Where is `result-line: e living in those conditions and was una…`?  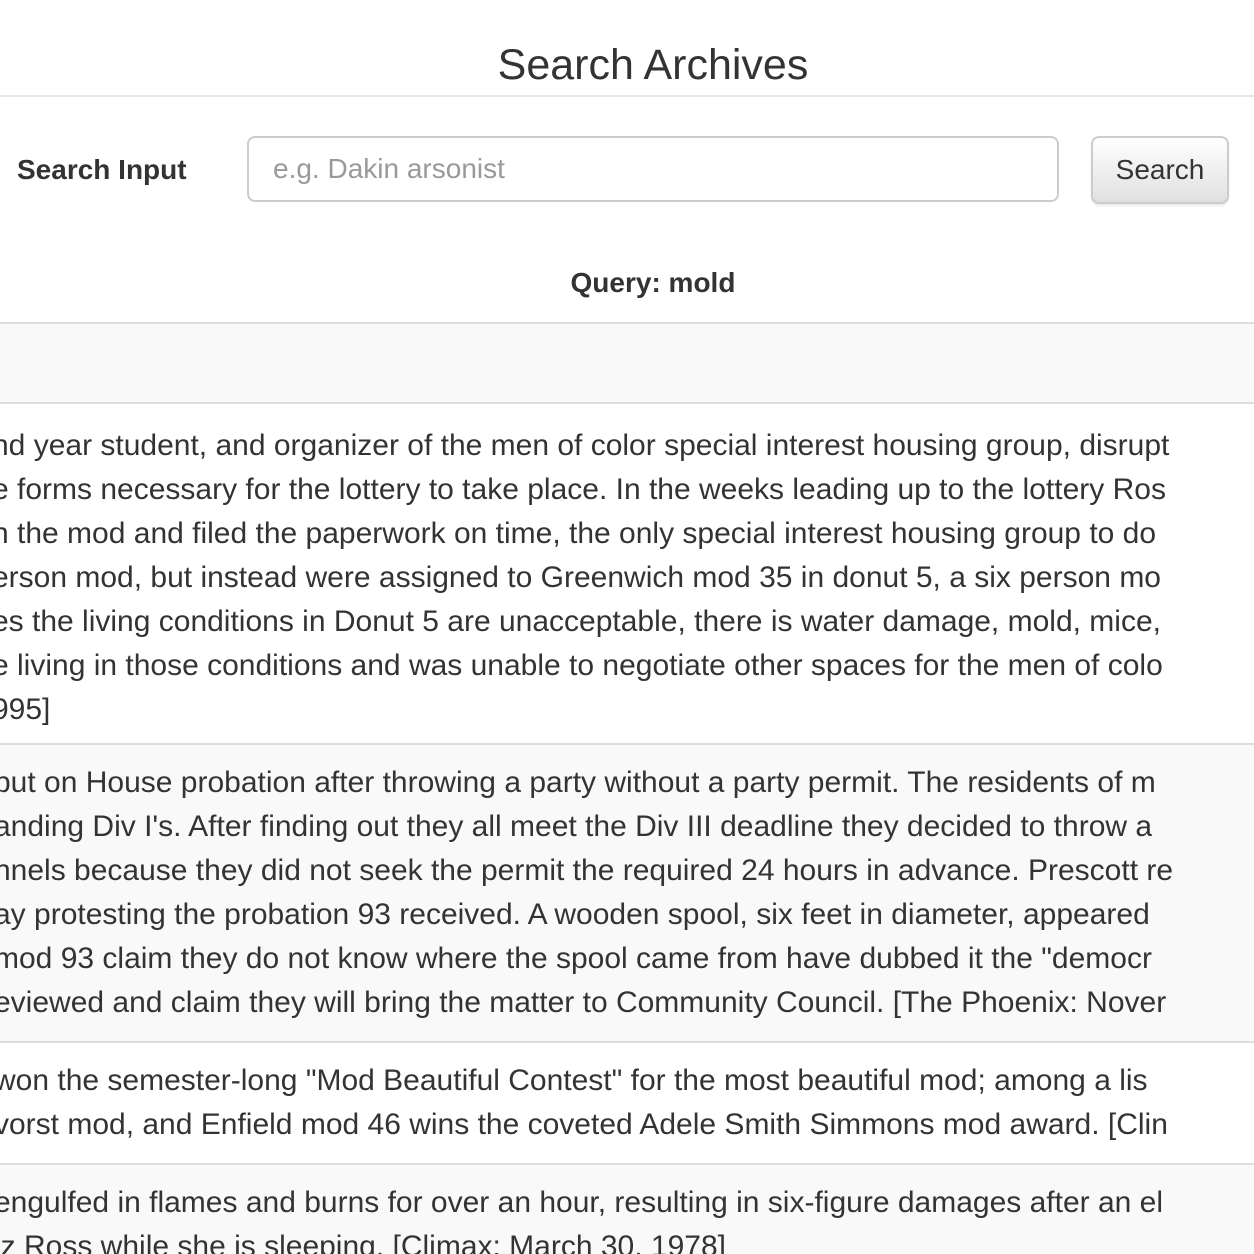 result-line: e living in those conditions and was una… is located at coordinates (581, 665).